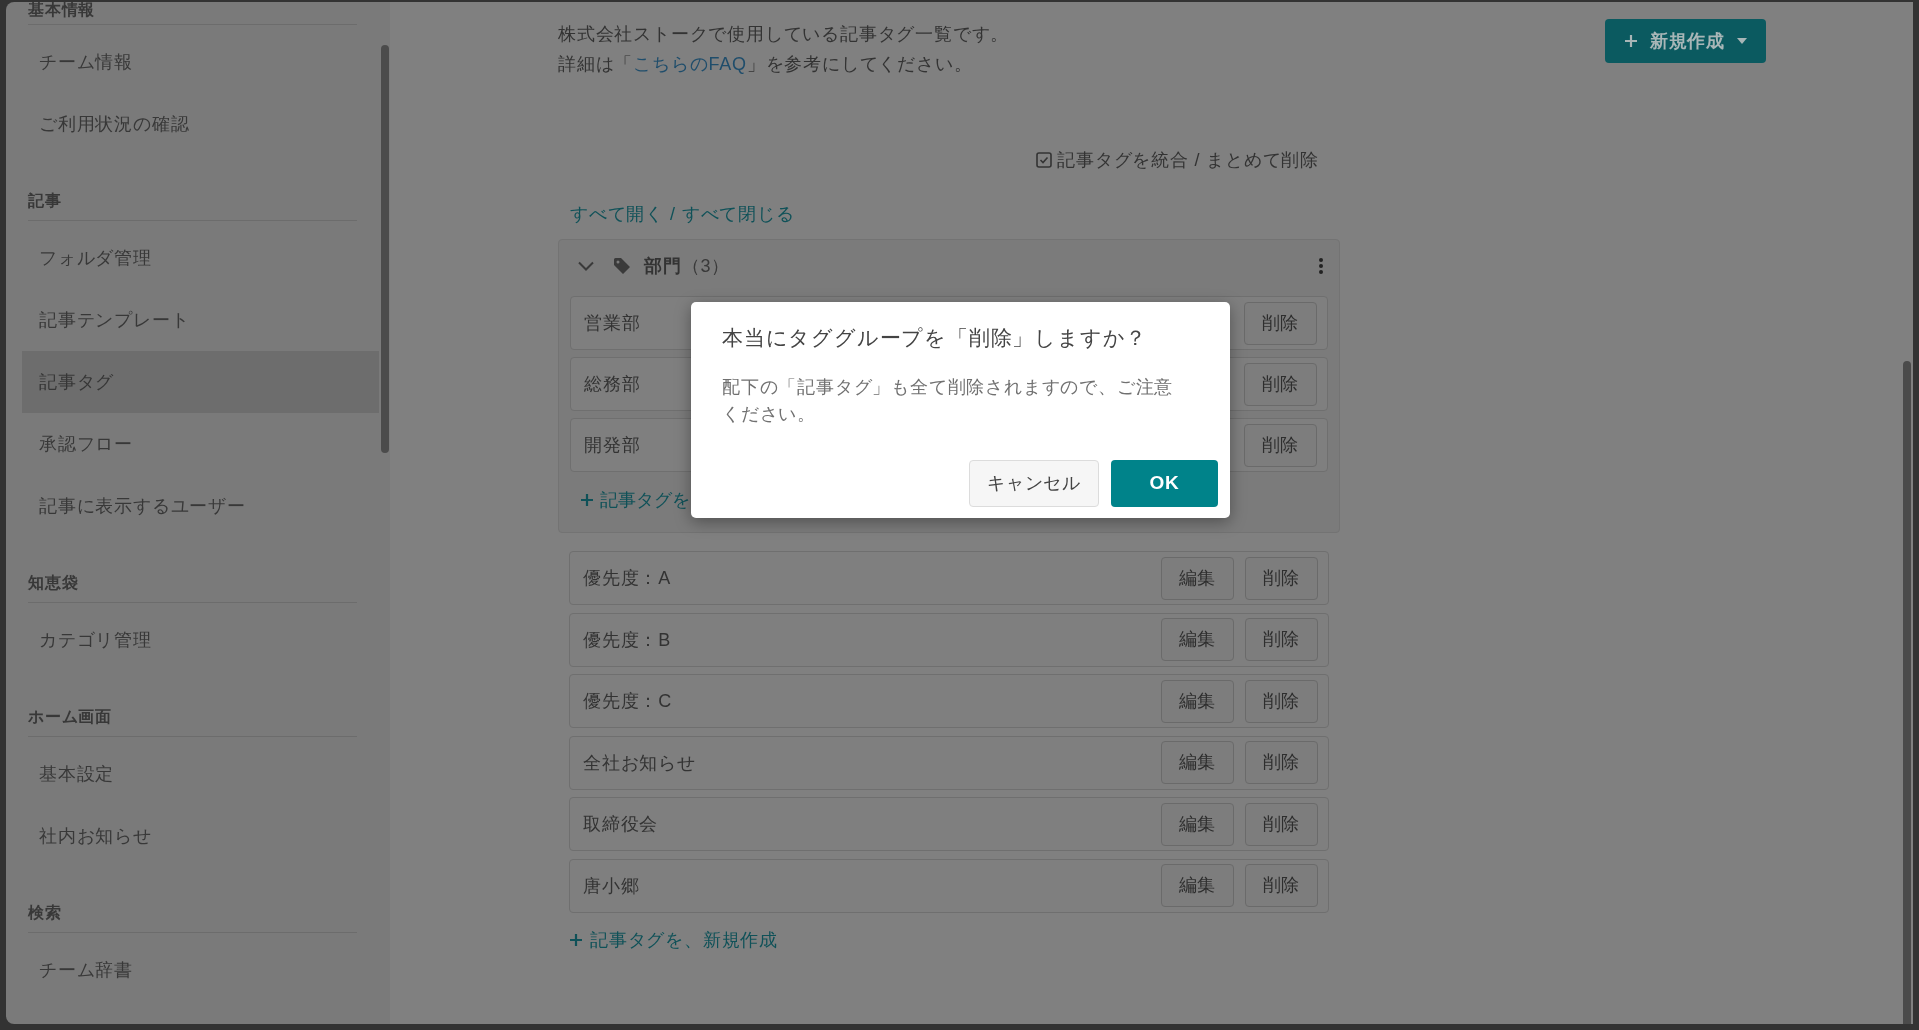 The width and height of the screenshot is (1919, 1030). Describe the element at coordinates (706, 266) in the screenshot. I see `group-count: （3）` at that location.